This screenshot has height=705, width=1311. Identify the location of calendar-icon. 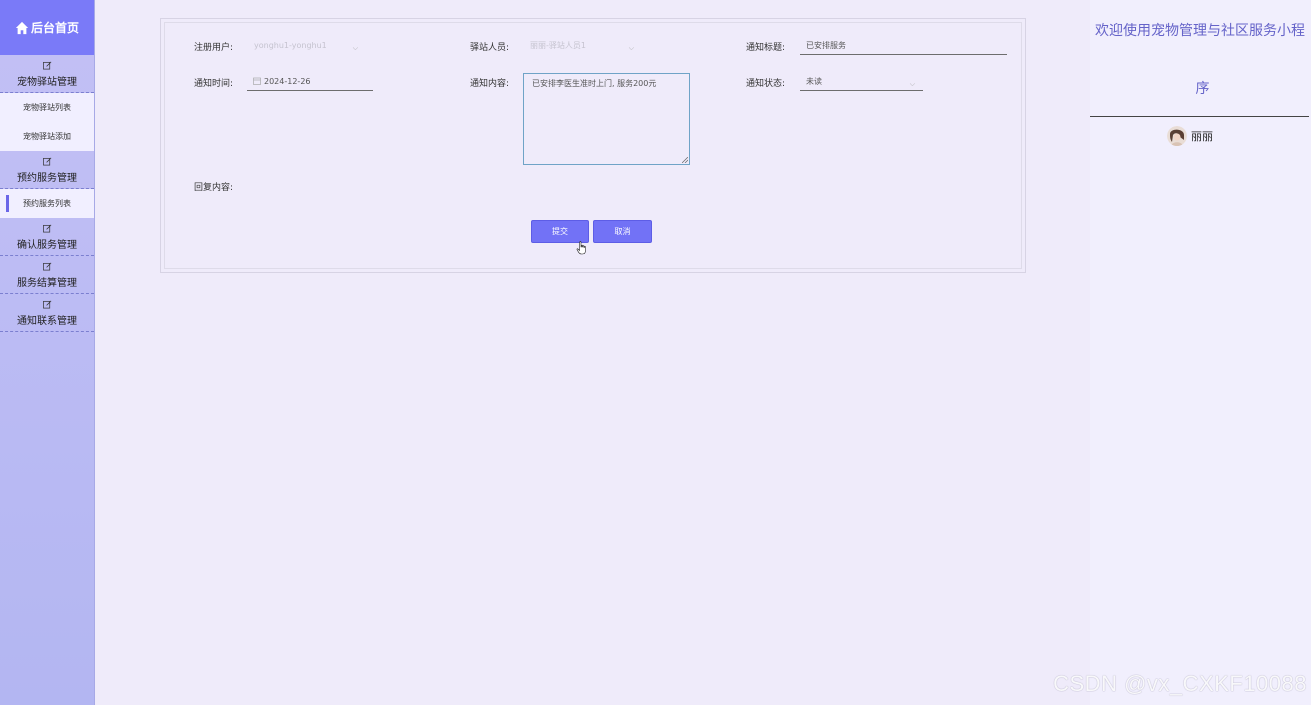
(257, 81).